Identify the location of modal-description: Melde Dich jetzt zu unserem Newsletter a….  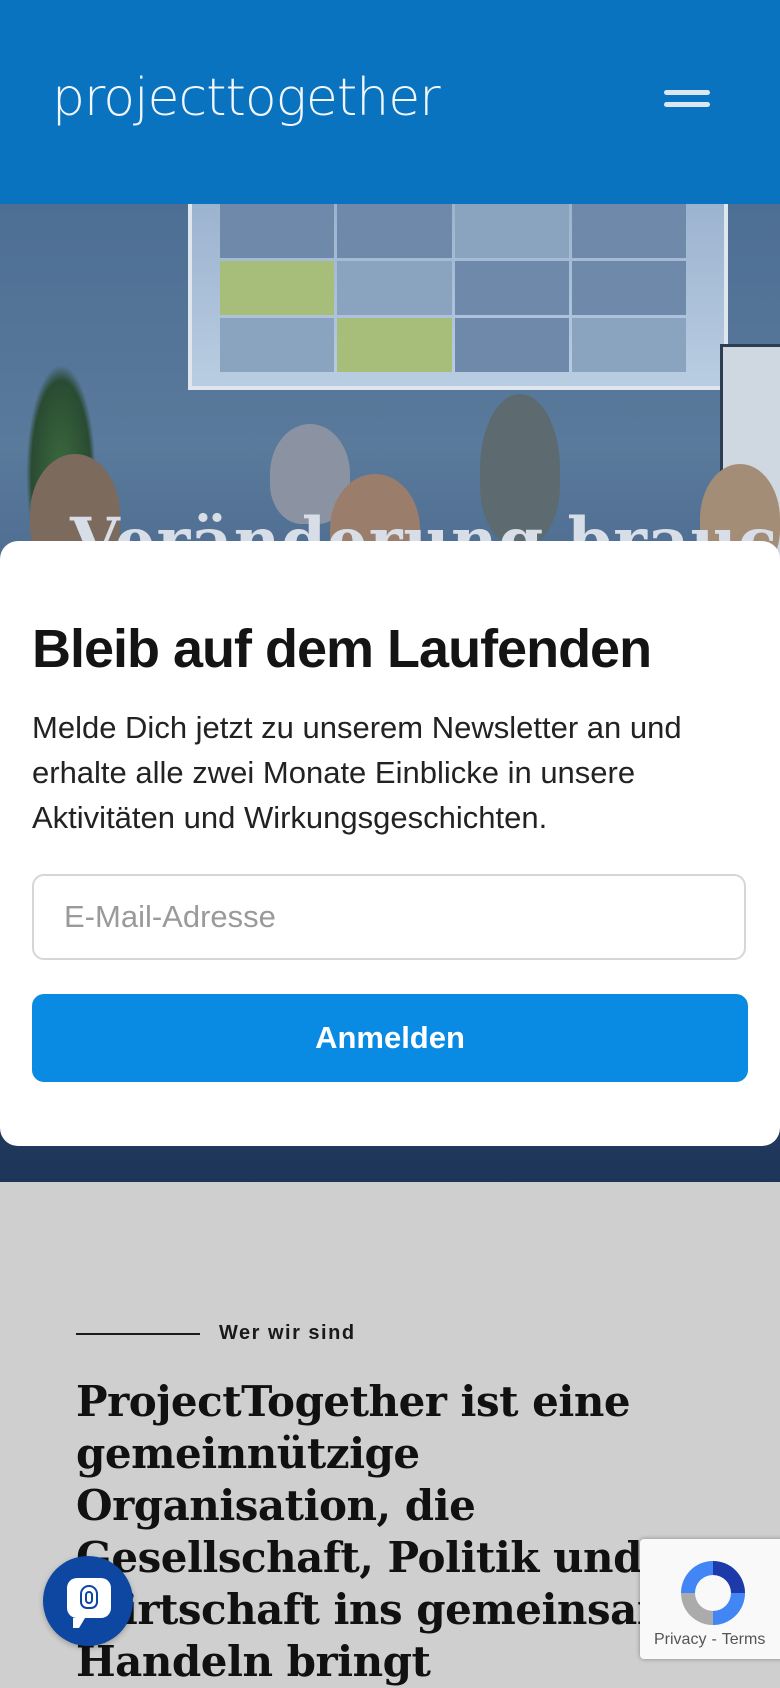
(357, 772).